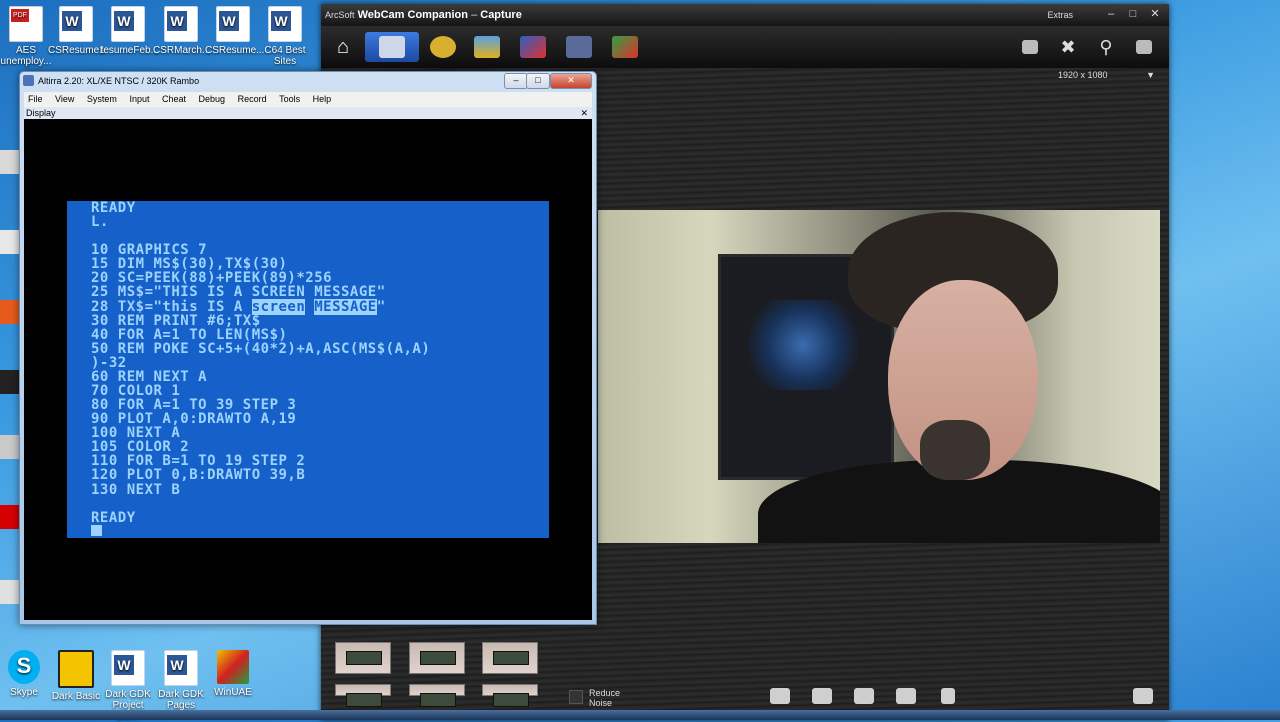 This screenshot has height=722, width=1280. What do you see at coordinates (381, 306) in the screenshot?
I see `screen-line: "` at bounding box center [381, 306].